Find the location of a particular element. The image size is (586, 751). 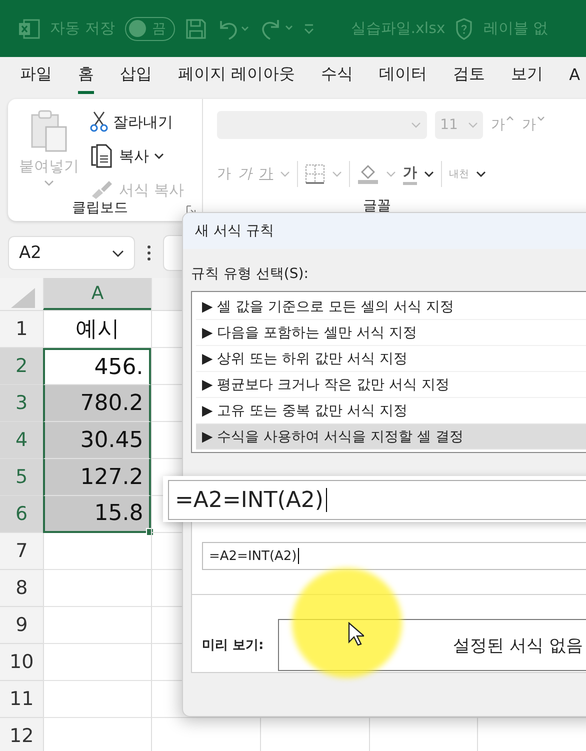

menu-tab: 수식 is located at coordinates (337, 76).